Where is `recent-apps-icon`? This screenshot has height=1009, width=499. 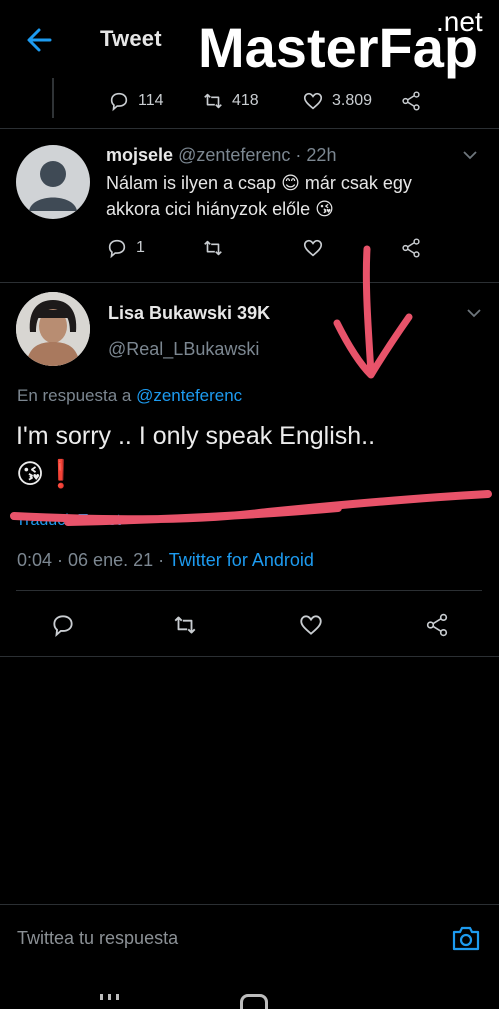
recent-apps-icon is located at coordinates (110, 997).